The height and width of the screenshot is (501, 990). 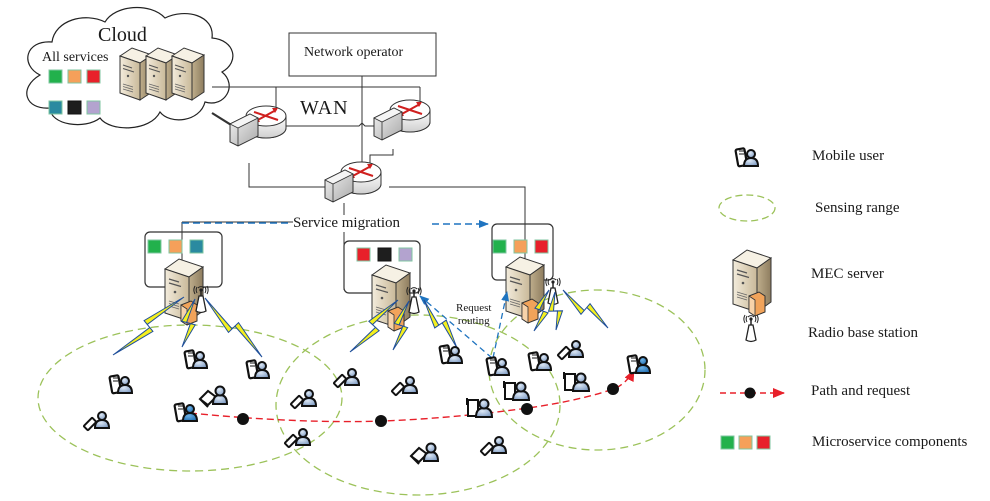 What do you see at coordinates (122, 35) in the screenshot?
I see `cloud-title: Cloud` at bounding box center [122, 35].